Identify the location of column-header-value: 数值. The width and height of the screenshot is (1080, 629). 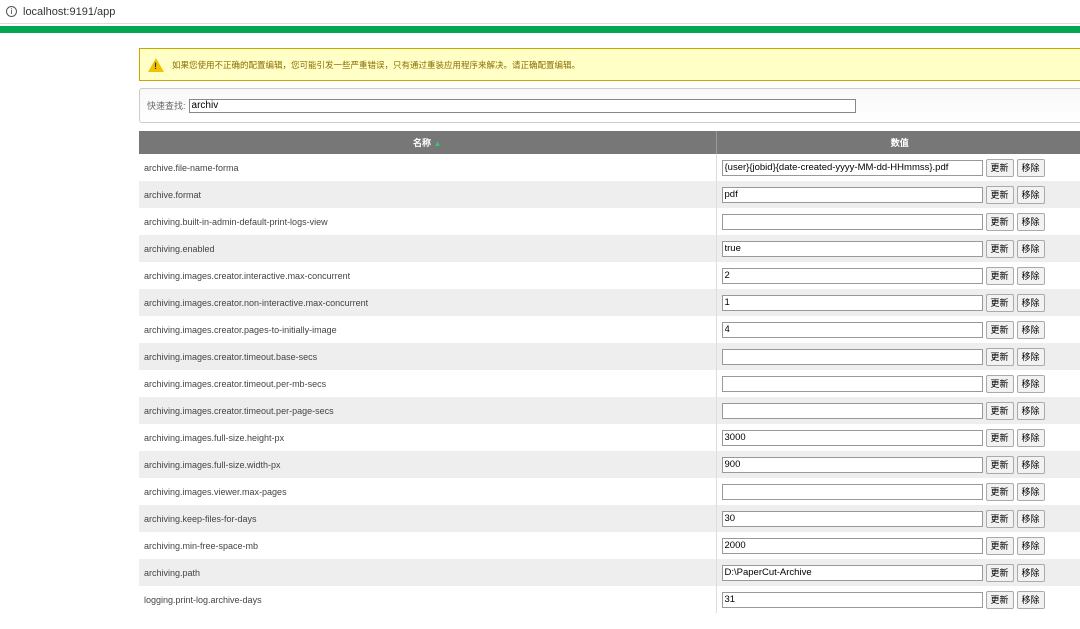
(898, 142).